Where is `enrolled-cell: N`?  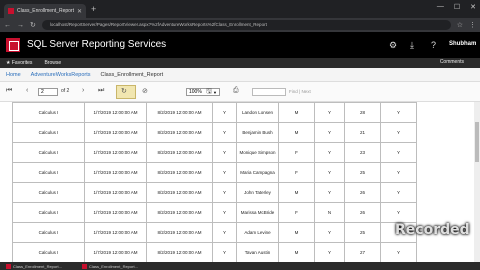 enrolled-cell: N is located at coordinates (329, 212).